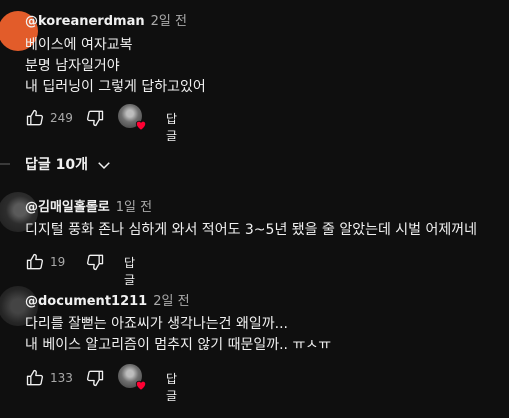 The image size is (509, 418). What do you see at coordinates (61, 378) in the screenshot?
I see `like-count: 133` at bounding box center [61, 378].